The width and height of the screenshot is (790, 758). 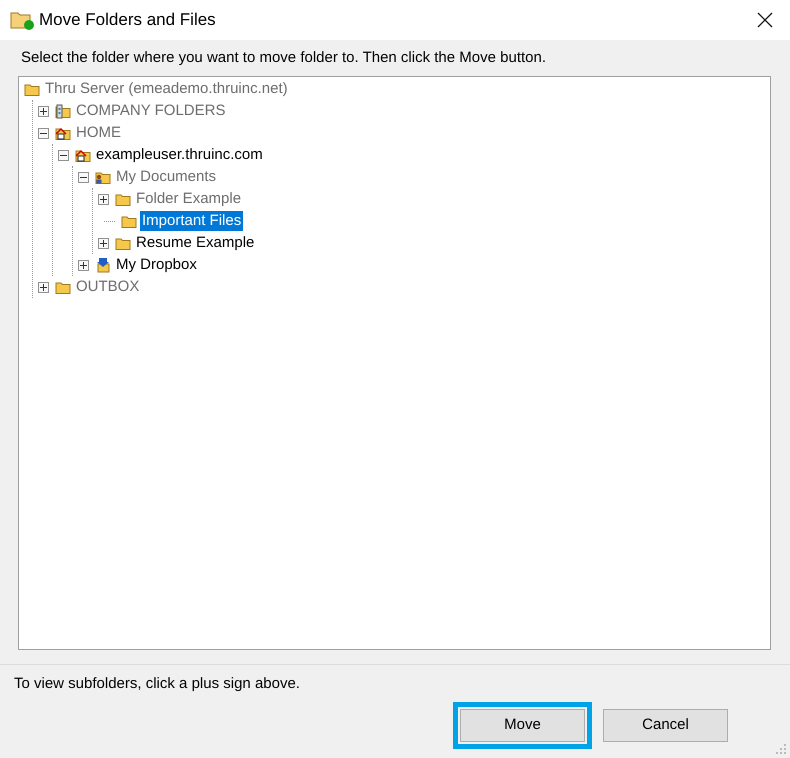 I want to click on instruction-text: Select the folder where you want to move folder to. Then click the Move button., so click(x=283, y=58).